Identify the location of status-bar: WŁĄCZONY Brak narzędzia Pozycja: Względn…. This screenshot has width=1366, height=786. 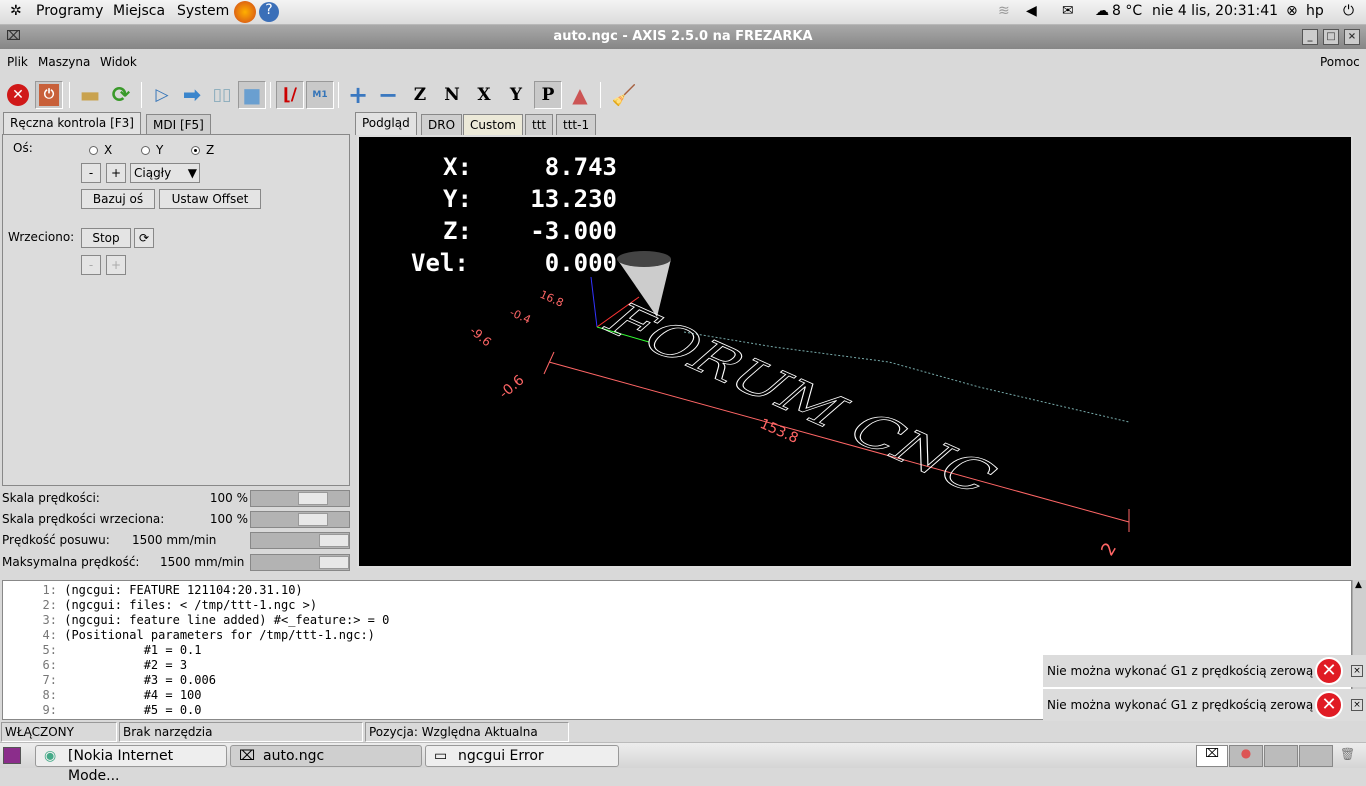
(683, 731).